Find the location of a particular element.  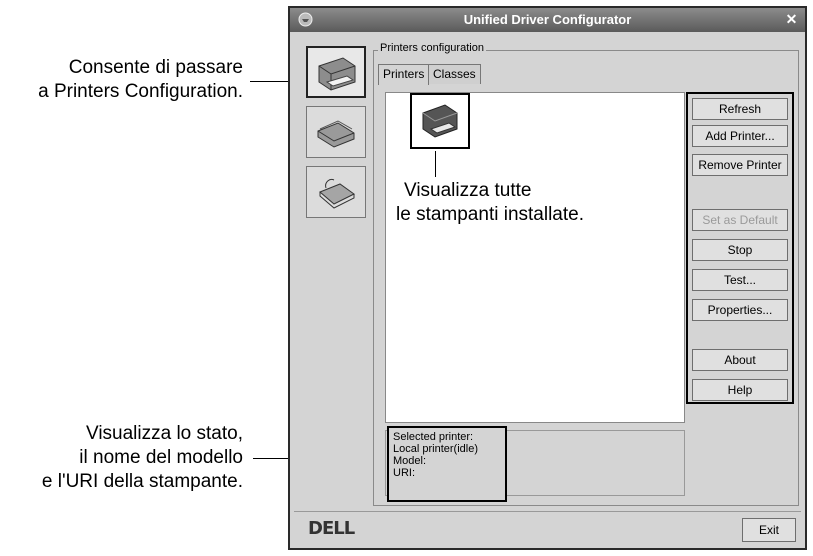

printer-list-item is located at coordinates (440, 121).